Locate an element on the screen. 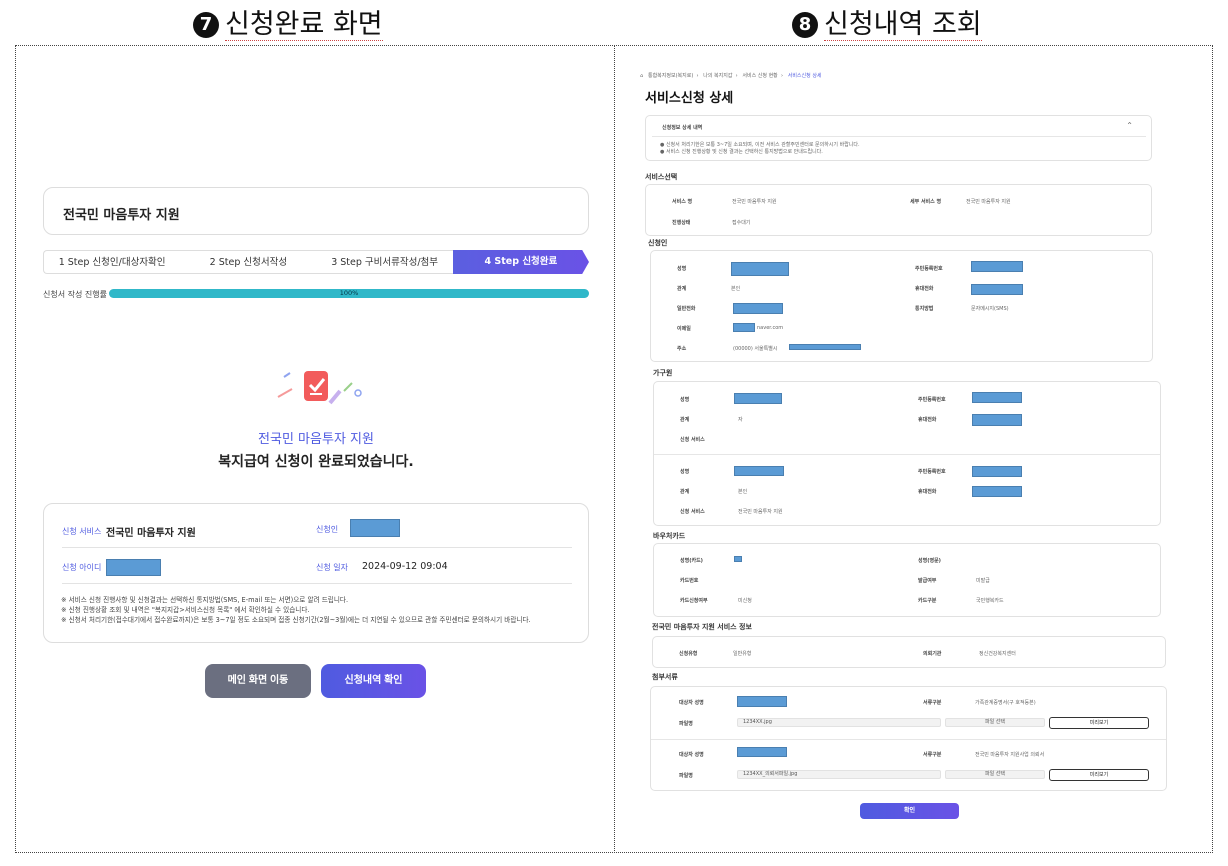 Image resolution: width=1228 pixels, height=866 pixels. service-title-box: 전국민 마음투자 지원 is located at coordinates (316, 211).